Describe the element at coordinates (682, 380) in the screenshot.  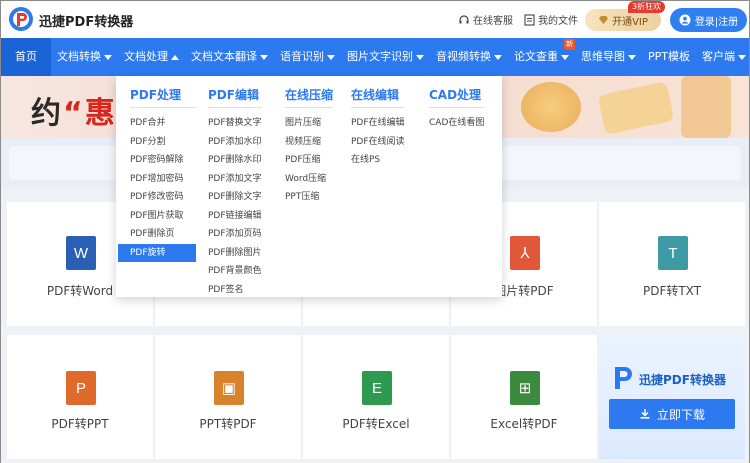
I see `promo-app-name: 迅捷PDF转换器` at that location.